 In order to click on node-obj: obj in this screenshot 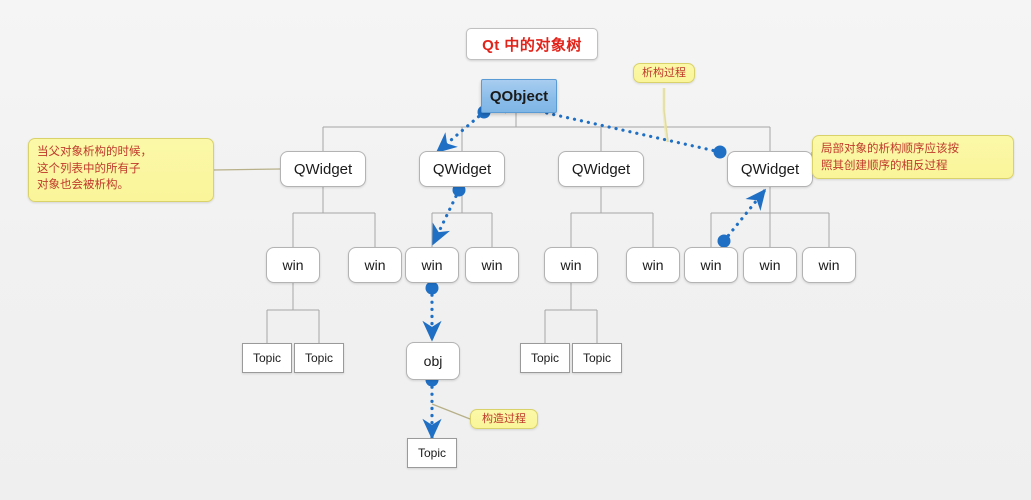, I will do `click(433, 361)`.